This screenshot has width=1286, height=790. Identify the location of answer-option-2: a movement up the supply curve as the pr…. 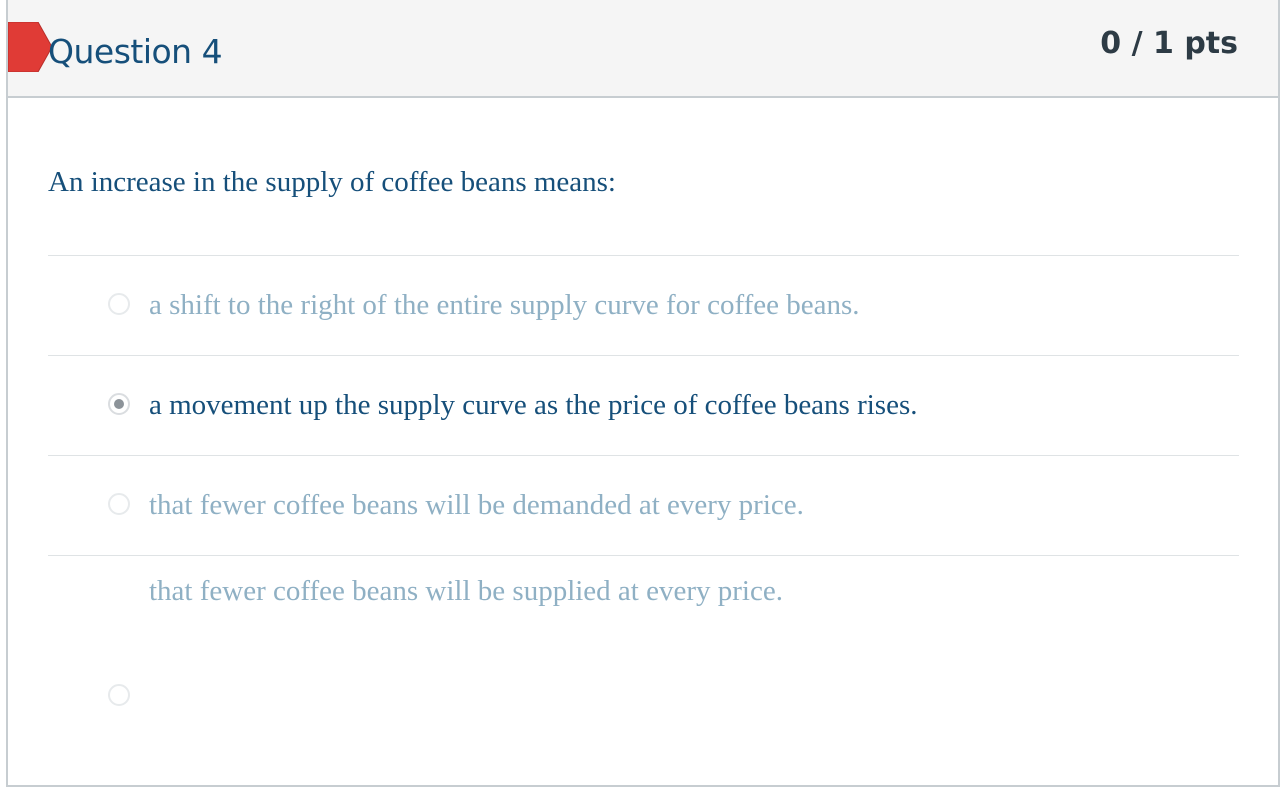
(643, 405).